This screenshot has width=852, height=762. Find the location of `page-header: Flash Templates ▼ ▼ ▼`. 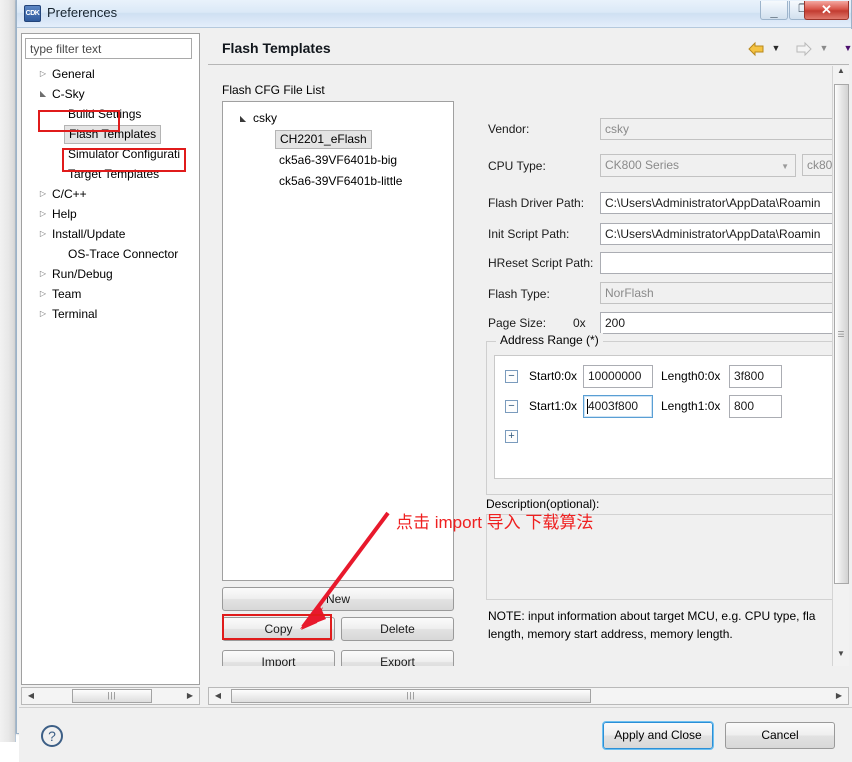

page-header: Flash Templates ▼ ▼ ▼ is located at coordinates (530, 49).